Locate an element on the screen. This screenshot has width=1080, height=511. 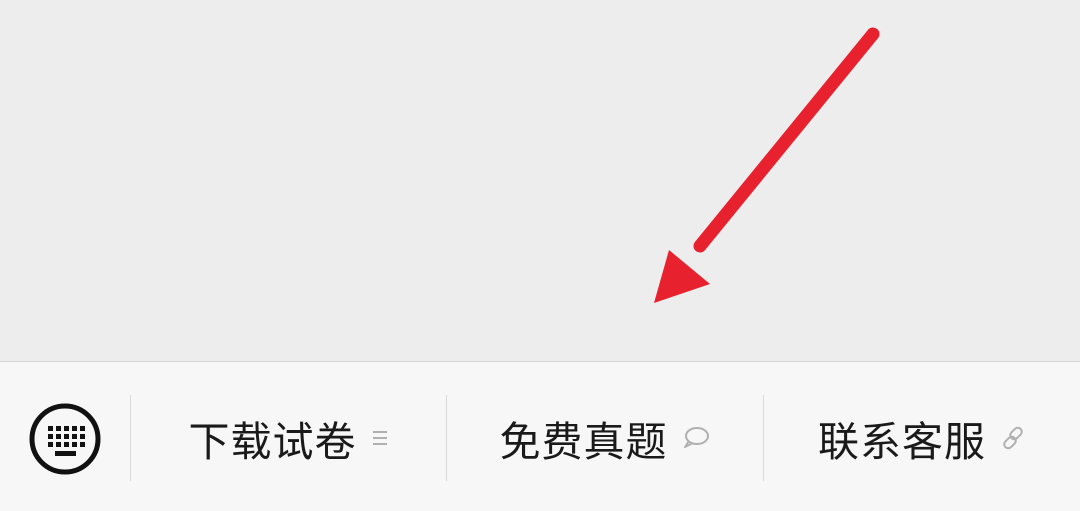
menu-item-download-papers: 下载试卷 is located at coordinates (288, 438).